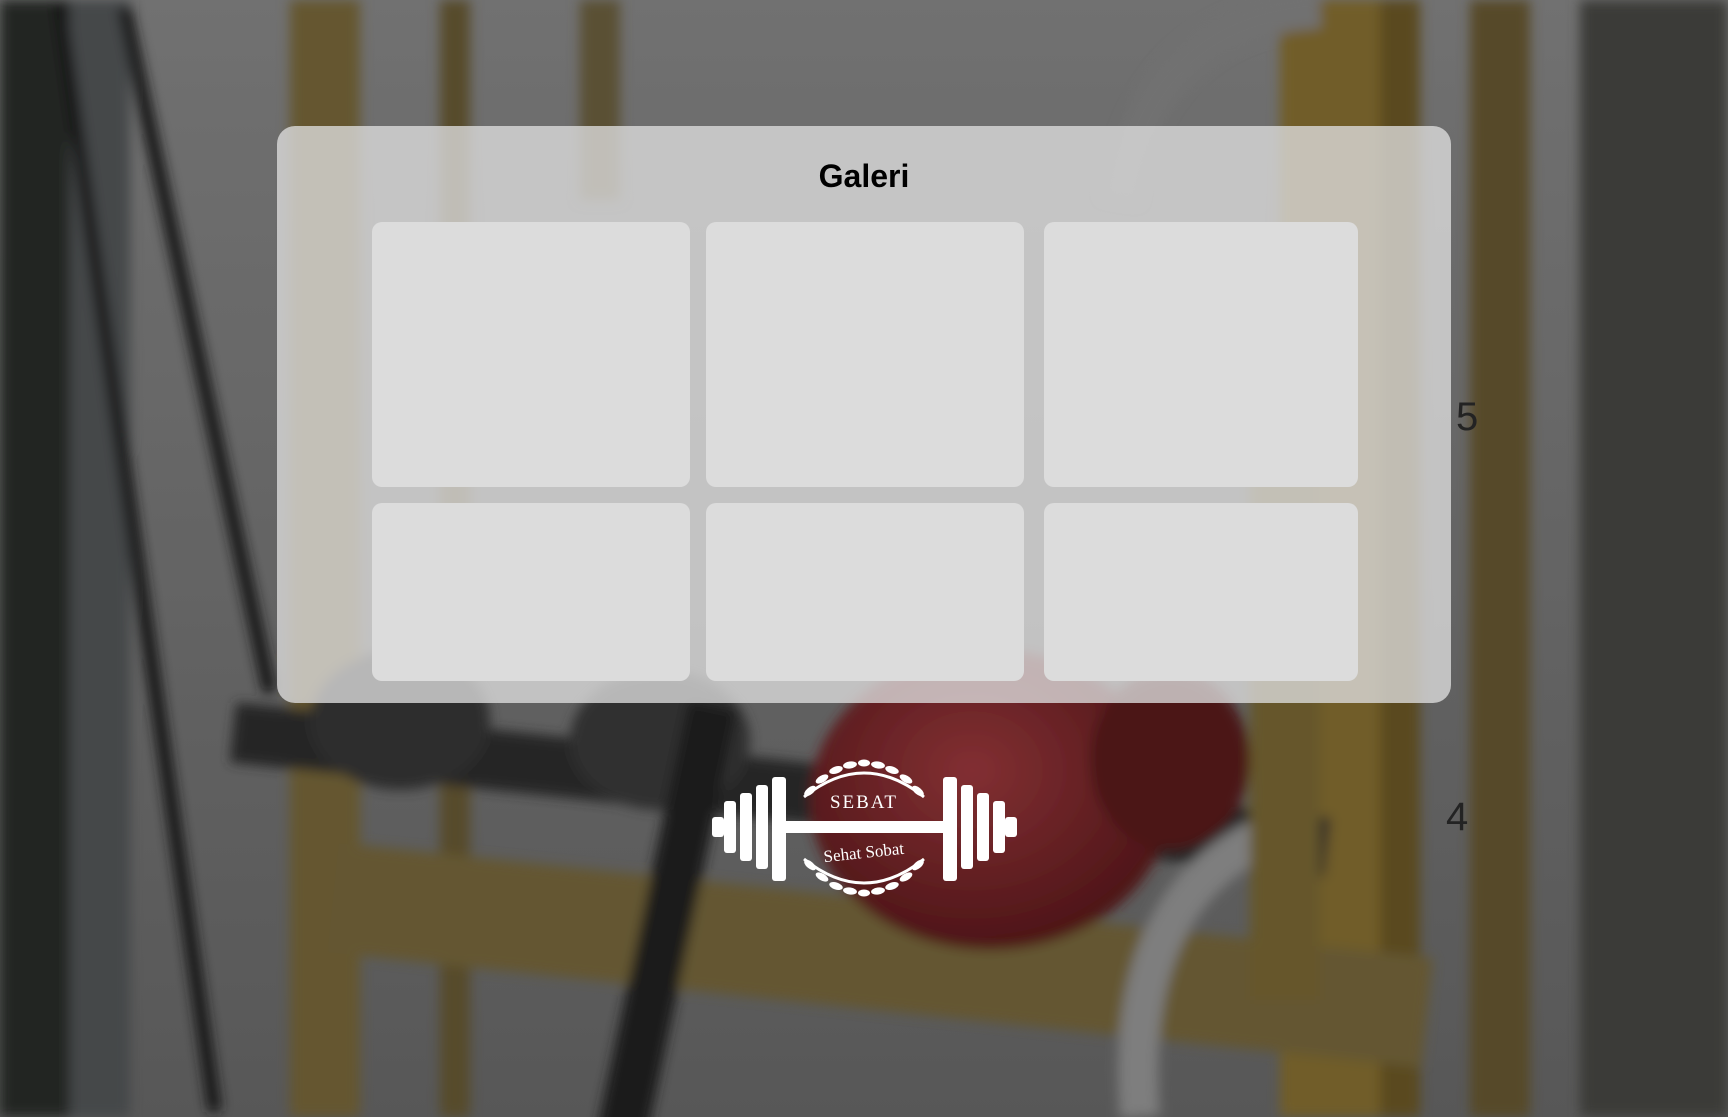 Image resolution: width=1728 pixels, height=1117 pixels. Describe the element at coordinates (864, 852) in the screenshot. I see `logo-bottom-text: Sehat Sobat` at that location.